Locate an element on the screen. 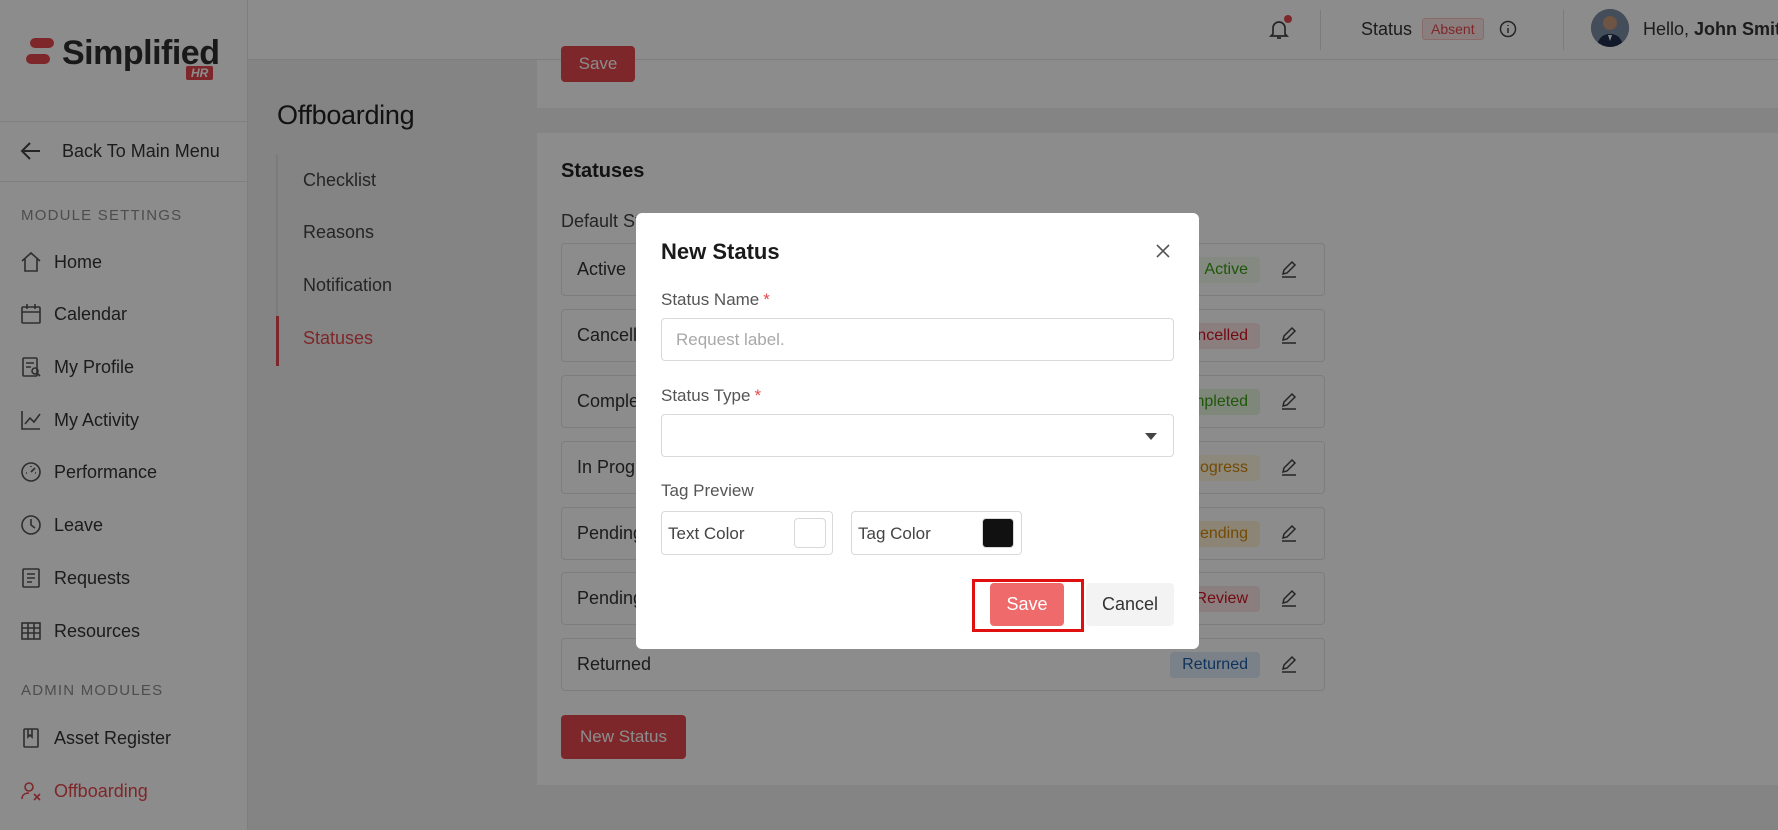 The width and height of the screenshot is (1778, 830). cancel-button: Cancel is located at coordinates (1130, 604).